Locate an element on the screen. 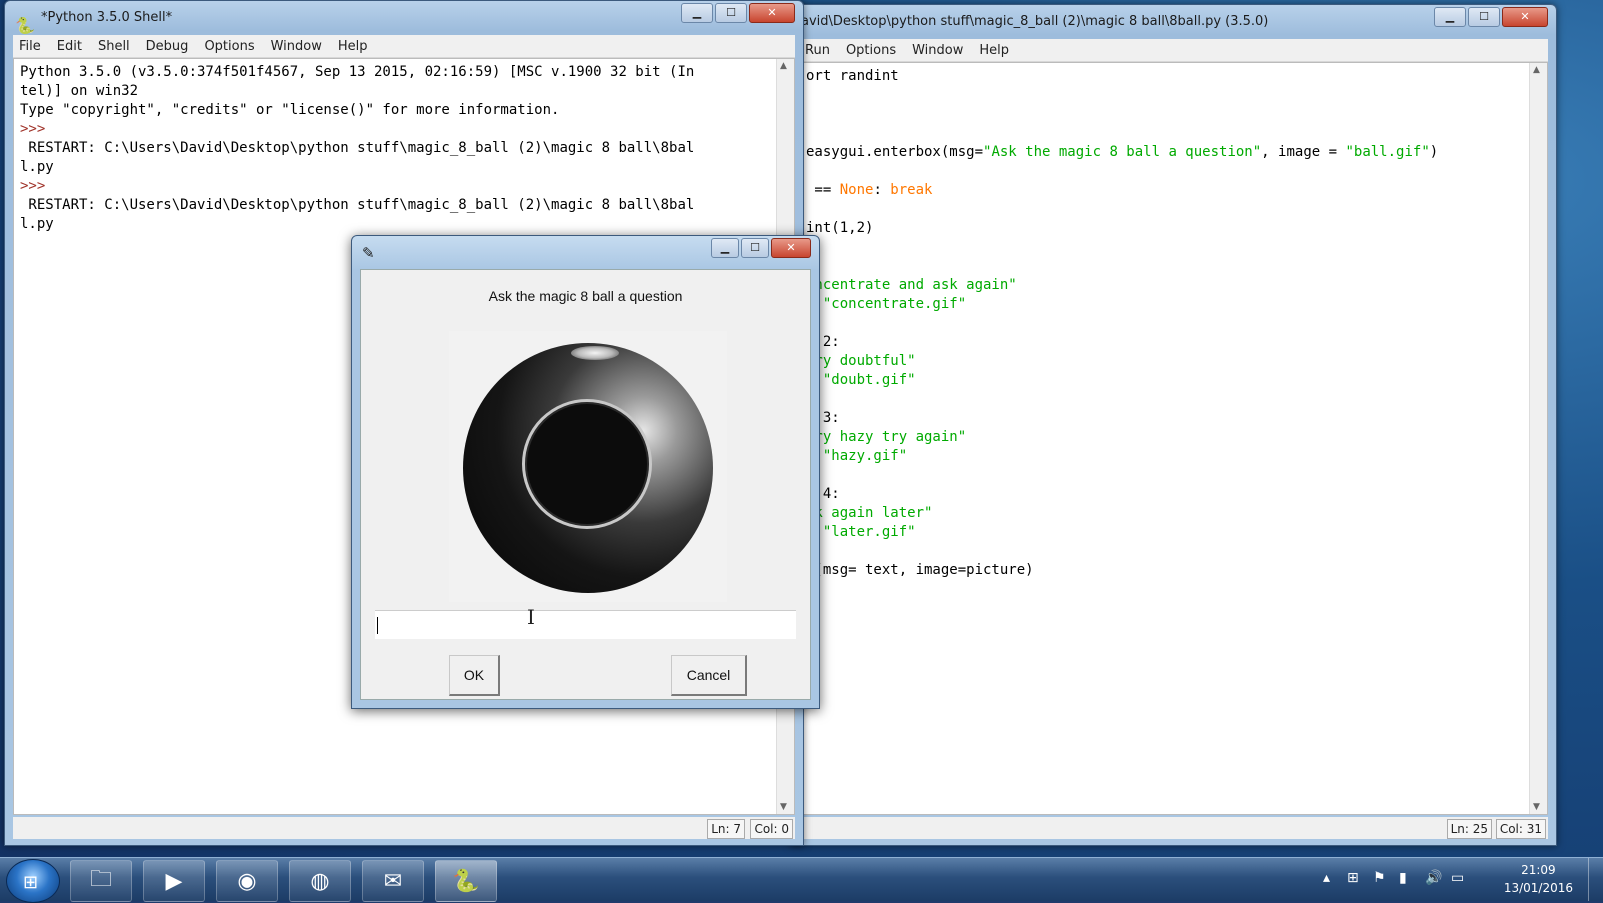  media-player-icon: ▶ is located at coordinates (174, 881).